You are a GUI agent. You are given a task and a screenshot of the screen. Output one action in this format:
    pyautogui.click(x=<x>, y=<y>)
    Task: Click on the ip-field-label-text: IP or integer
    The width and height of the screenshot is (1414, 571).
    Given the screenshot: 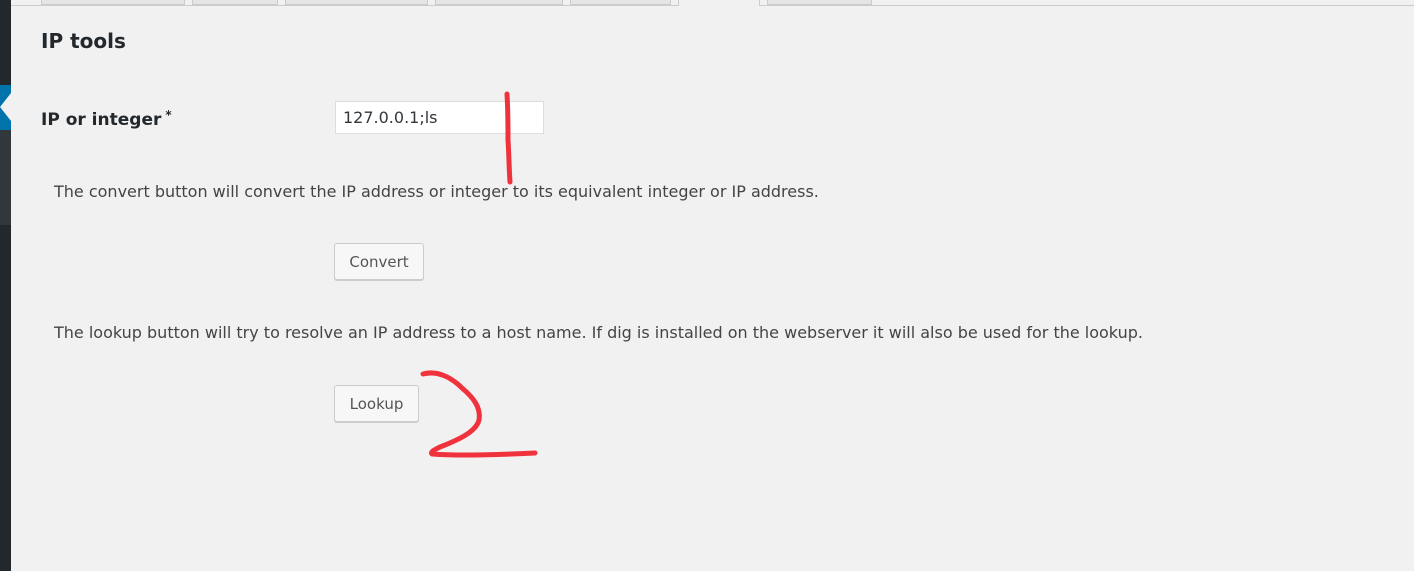 What is the action you would take?
    pyautogui.click(x=101, y=120)
    